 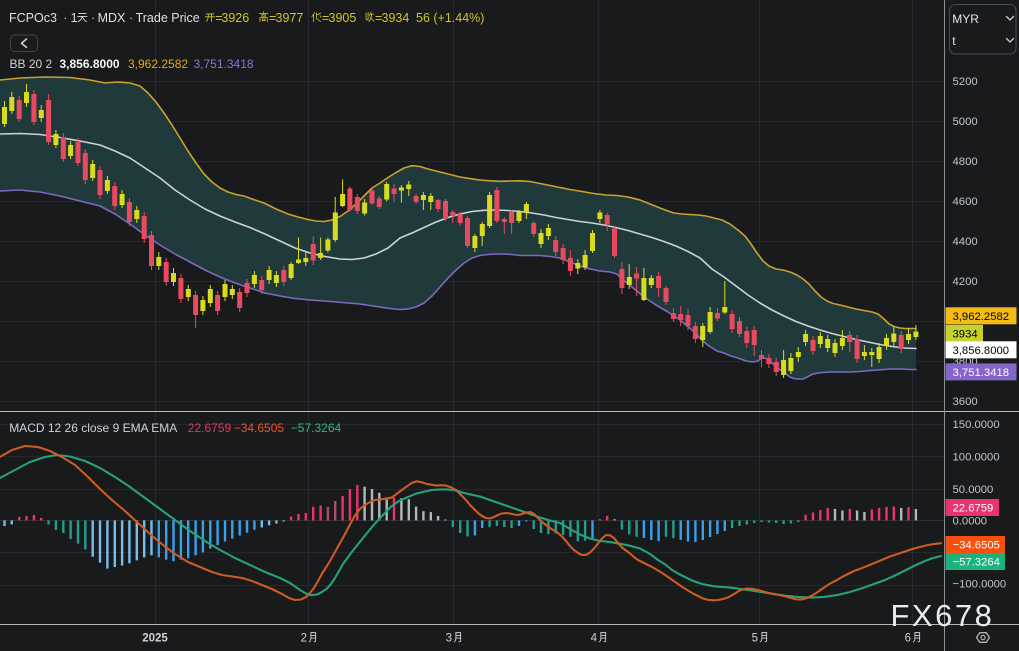 I want to click on svg-text: 2, so click(x=304, y=639).